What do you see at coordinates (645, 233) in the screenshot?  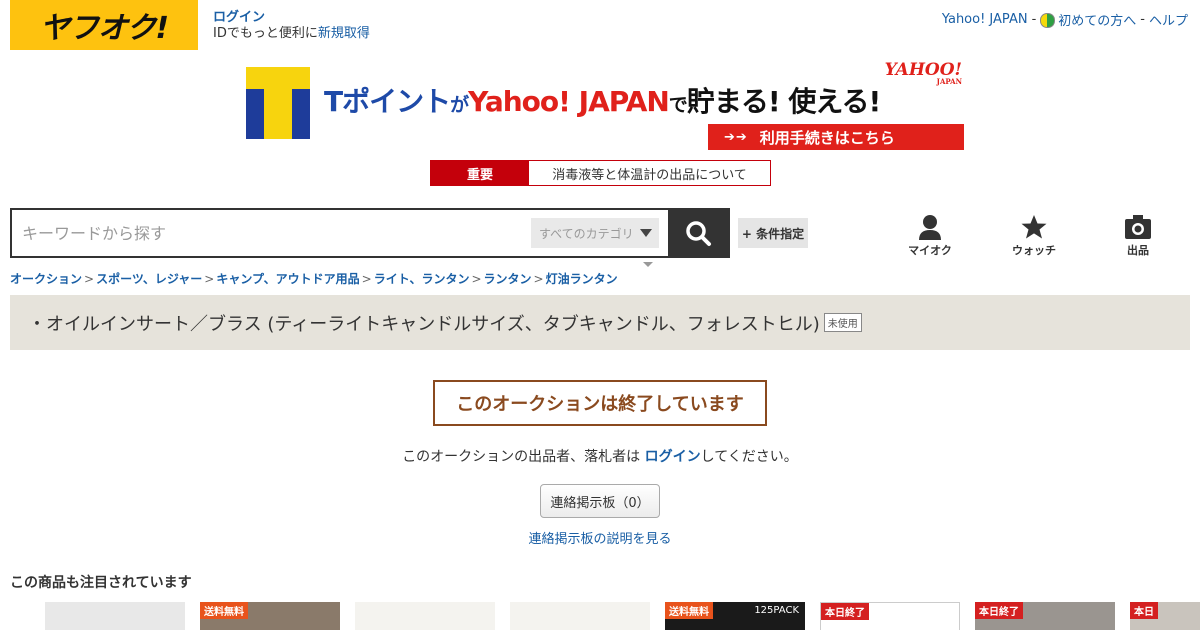 I see `chevron-down-icon` at bounding box center [645, 233].